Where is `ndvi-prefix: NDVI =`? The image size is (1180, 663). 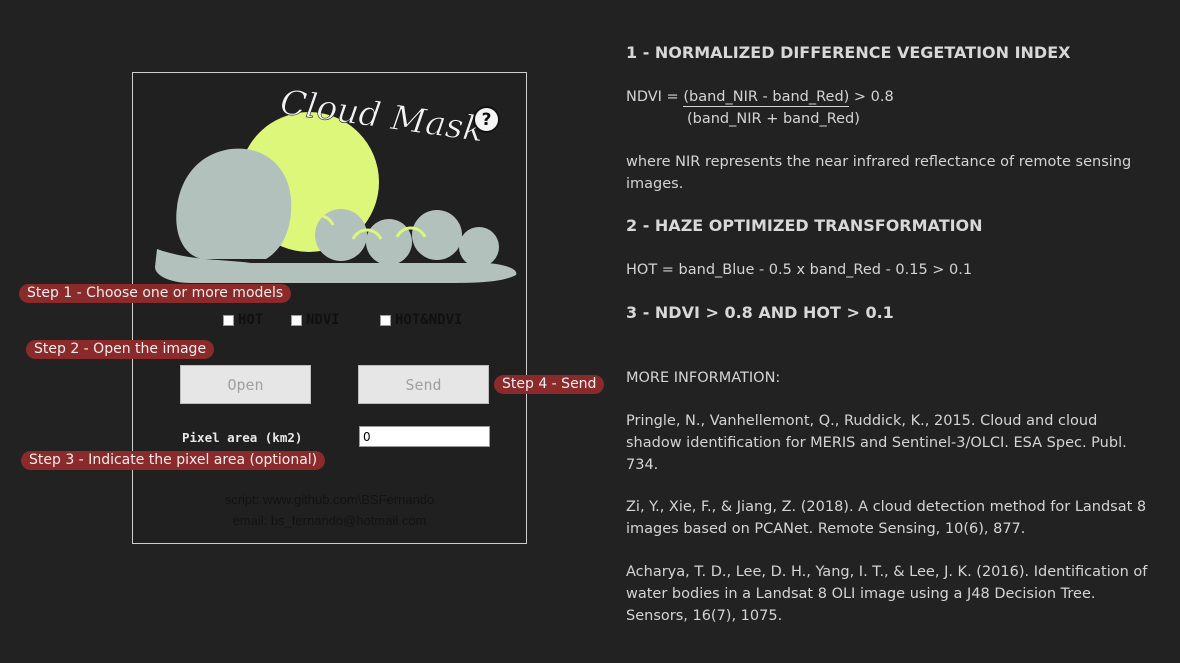 ndvi-prefix: NDVI = is located at coordinates (655, 97).